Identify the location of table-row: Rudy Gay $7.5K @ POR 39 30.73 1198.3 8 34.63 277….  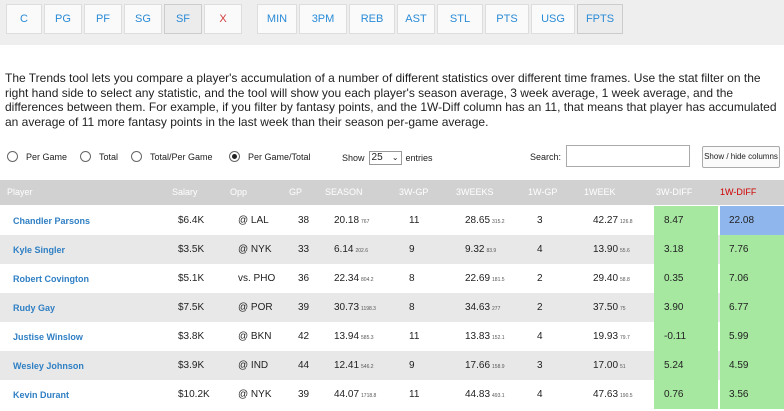
(392, 307).